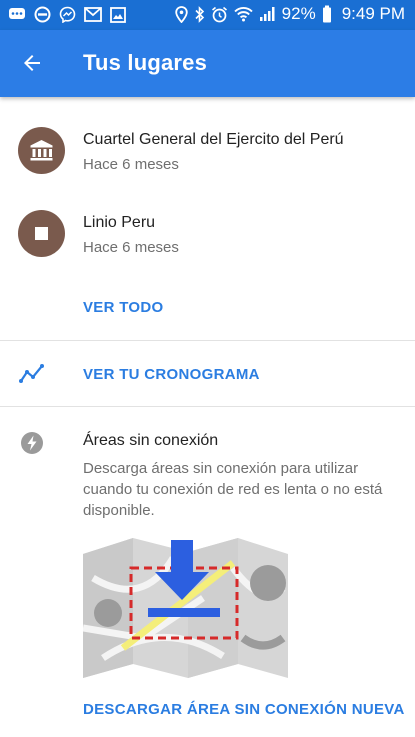 The height and width of the screenshot is (737, 415). Describe the element at coordinates (42, 14) in the screenshot. I see `do-not-disturb-icon` at that location.